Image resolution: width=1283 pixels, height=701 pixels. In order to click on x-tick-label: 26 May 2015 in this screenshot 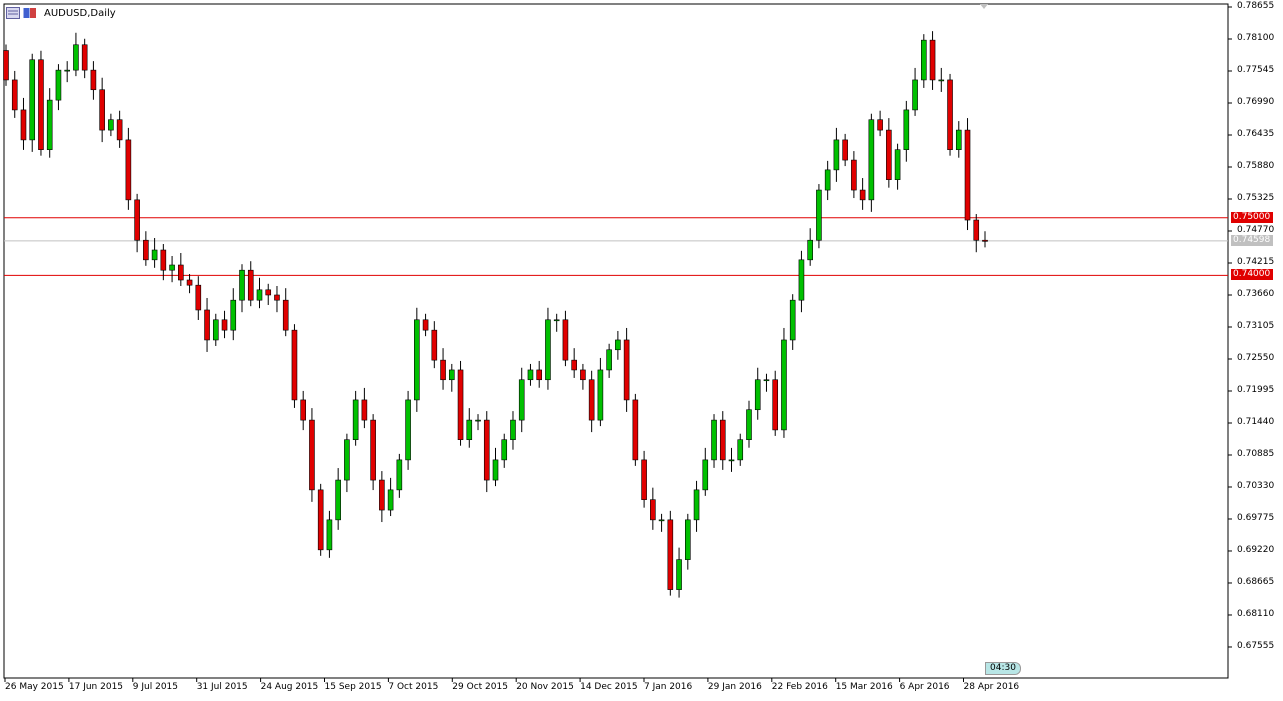, I will do `click(34, 687)`.